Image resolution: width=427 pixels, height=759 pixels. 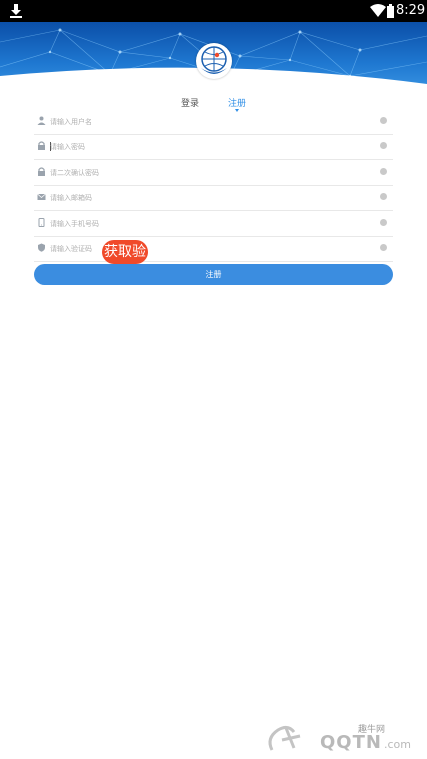 I want to click on password-field, so click(x=213, y=147).